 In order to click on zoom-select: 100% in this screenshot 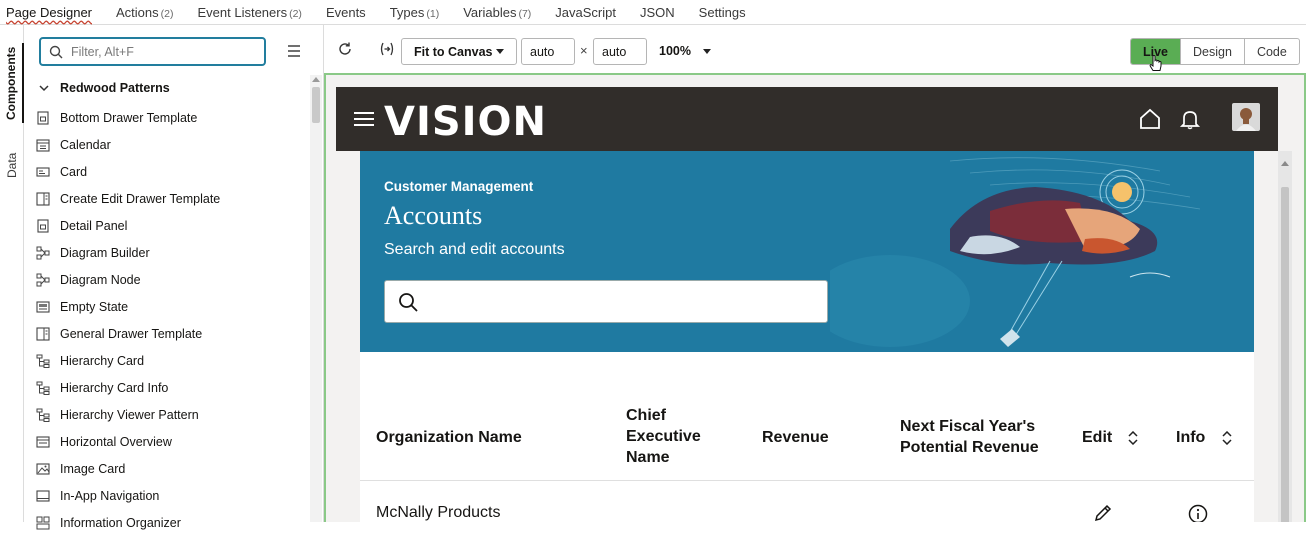, I will do `click(685, 51)`.